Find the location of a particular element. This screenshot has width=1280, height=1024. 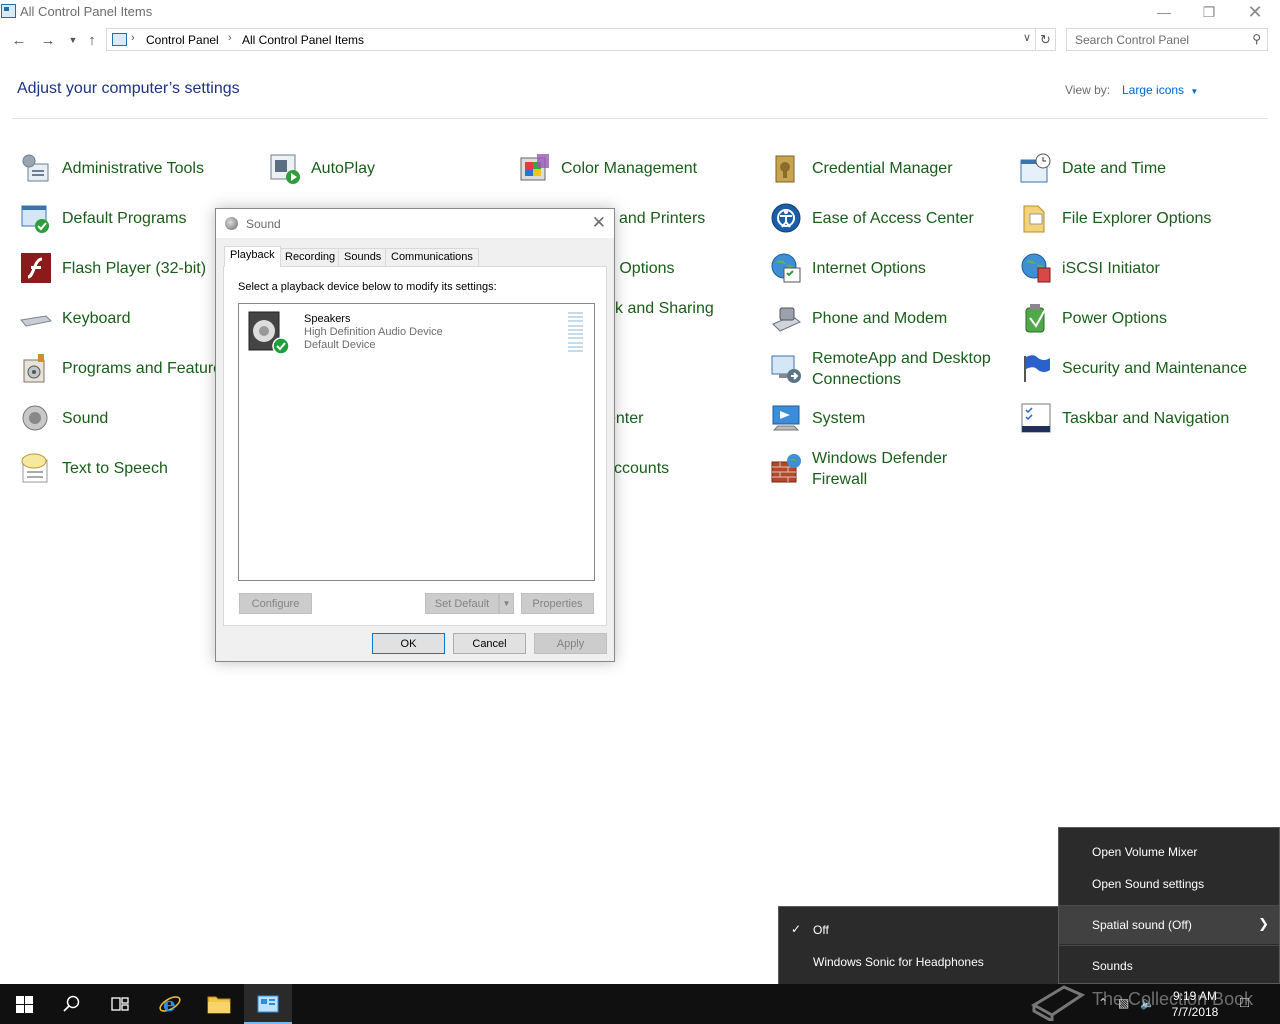

item-label: Administrative Tools is located at coordinates (133, 168).